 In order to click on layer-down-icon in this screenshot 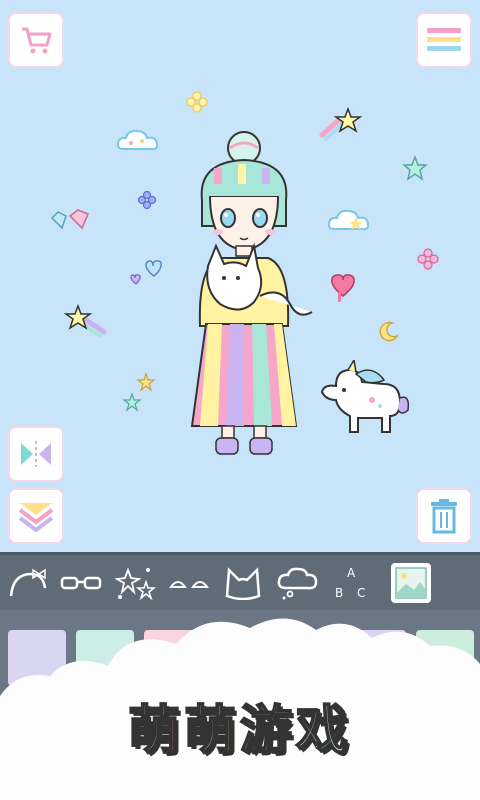, I will do `click(36, 517)`.